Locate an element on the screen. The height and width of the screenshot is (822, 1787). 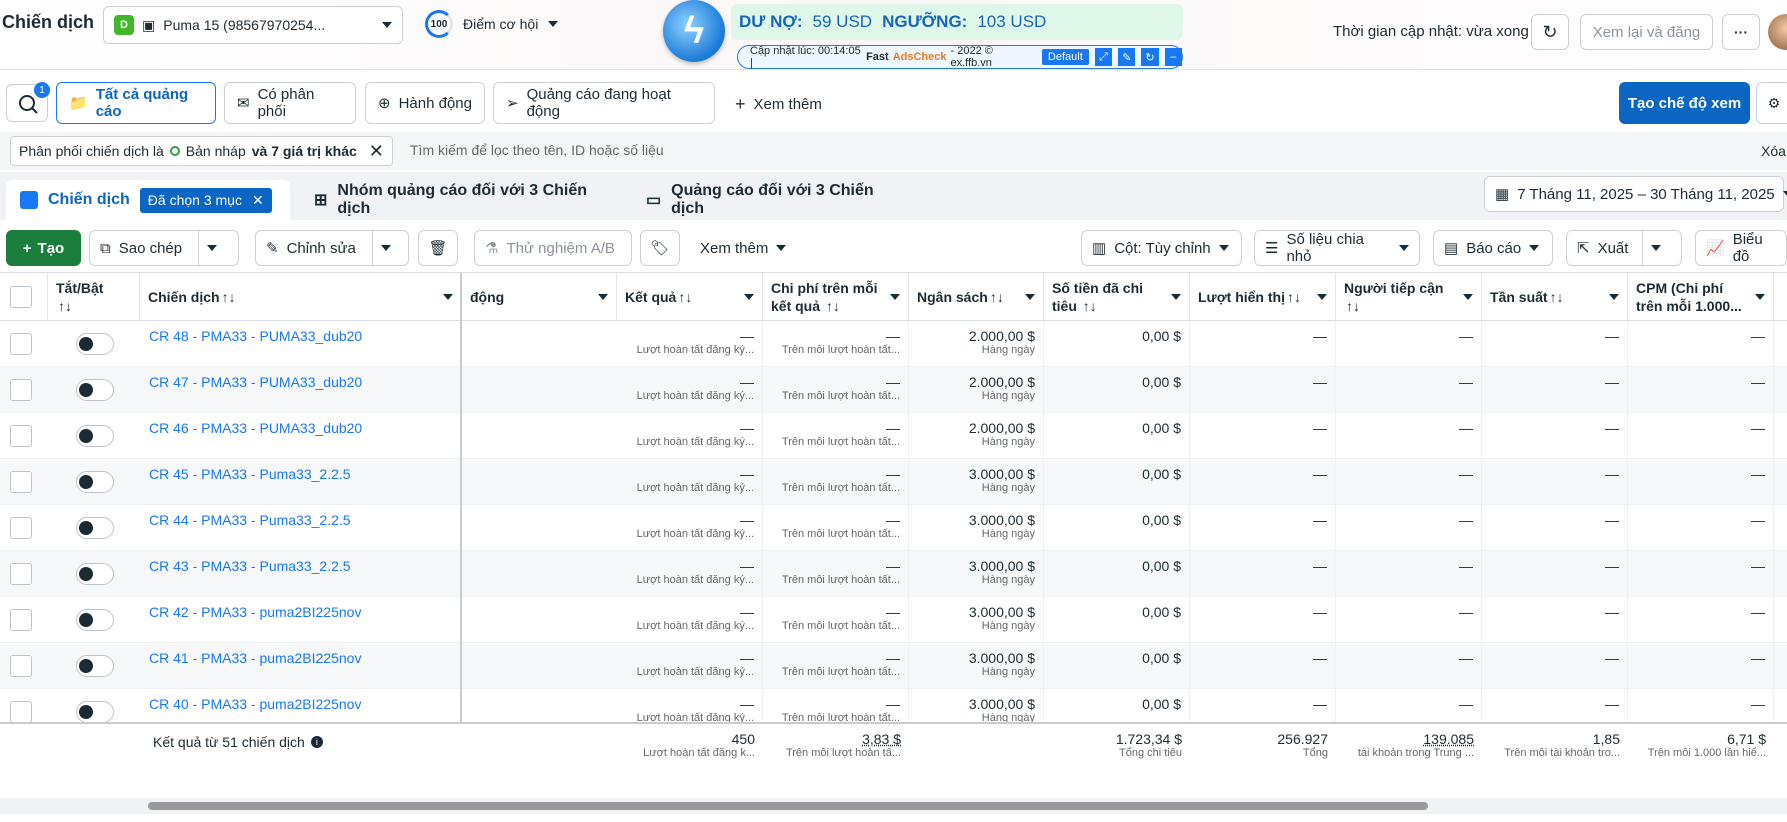
th-impressions: Lượt hiển thị ↑↓ is located at coordinates (1263, 297).